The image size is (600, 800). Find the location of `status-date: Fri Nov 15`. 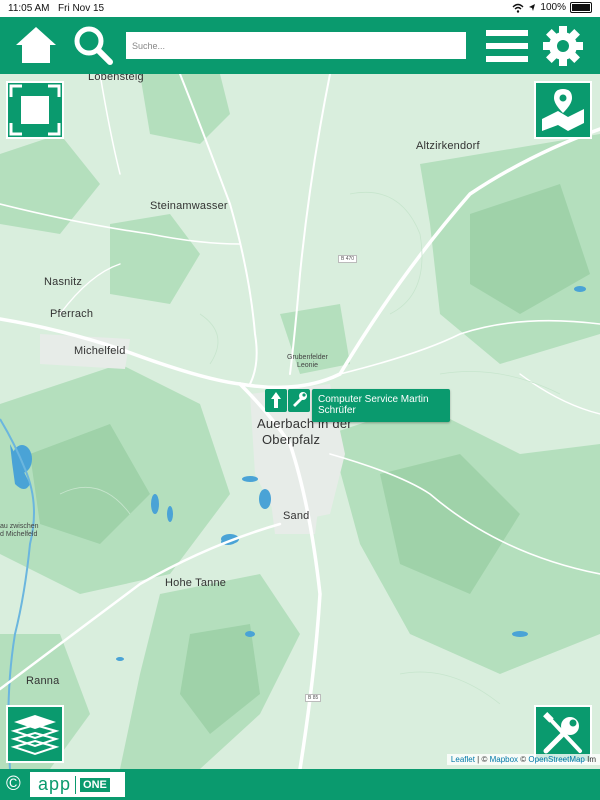

status-date: Fri Nov 15 is located at coordinates (81, 8).